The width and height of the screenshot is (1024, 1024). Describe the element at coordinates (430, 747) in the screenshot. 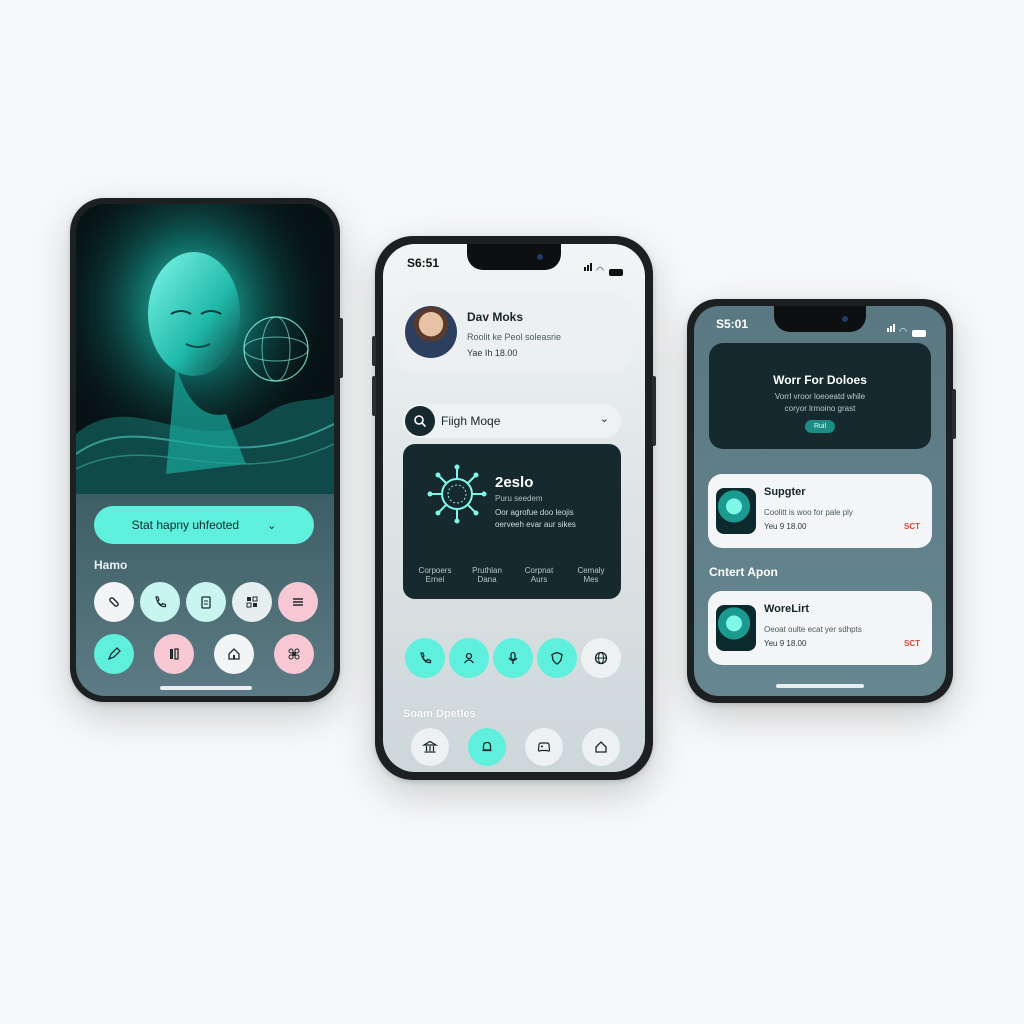

I see `bank-icon` at that location.